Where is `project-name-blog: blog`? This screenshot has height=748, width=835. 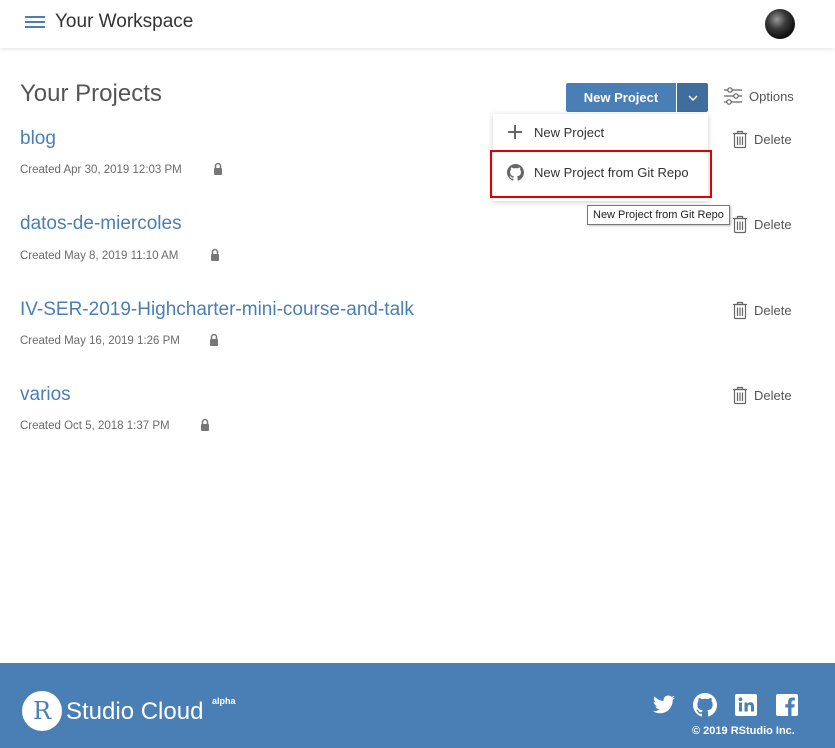
project-name-blog: blog is located at coordinates (38, 139).